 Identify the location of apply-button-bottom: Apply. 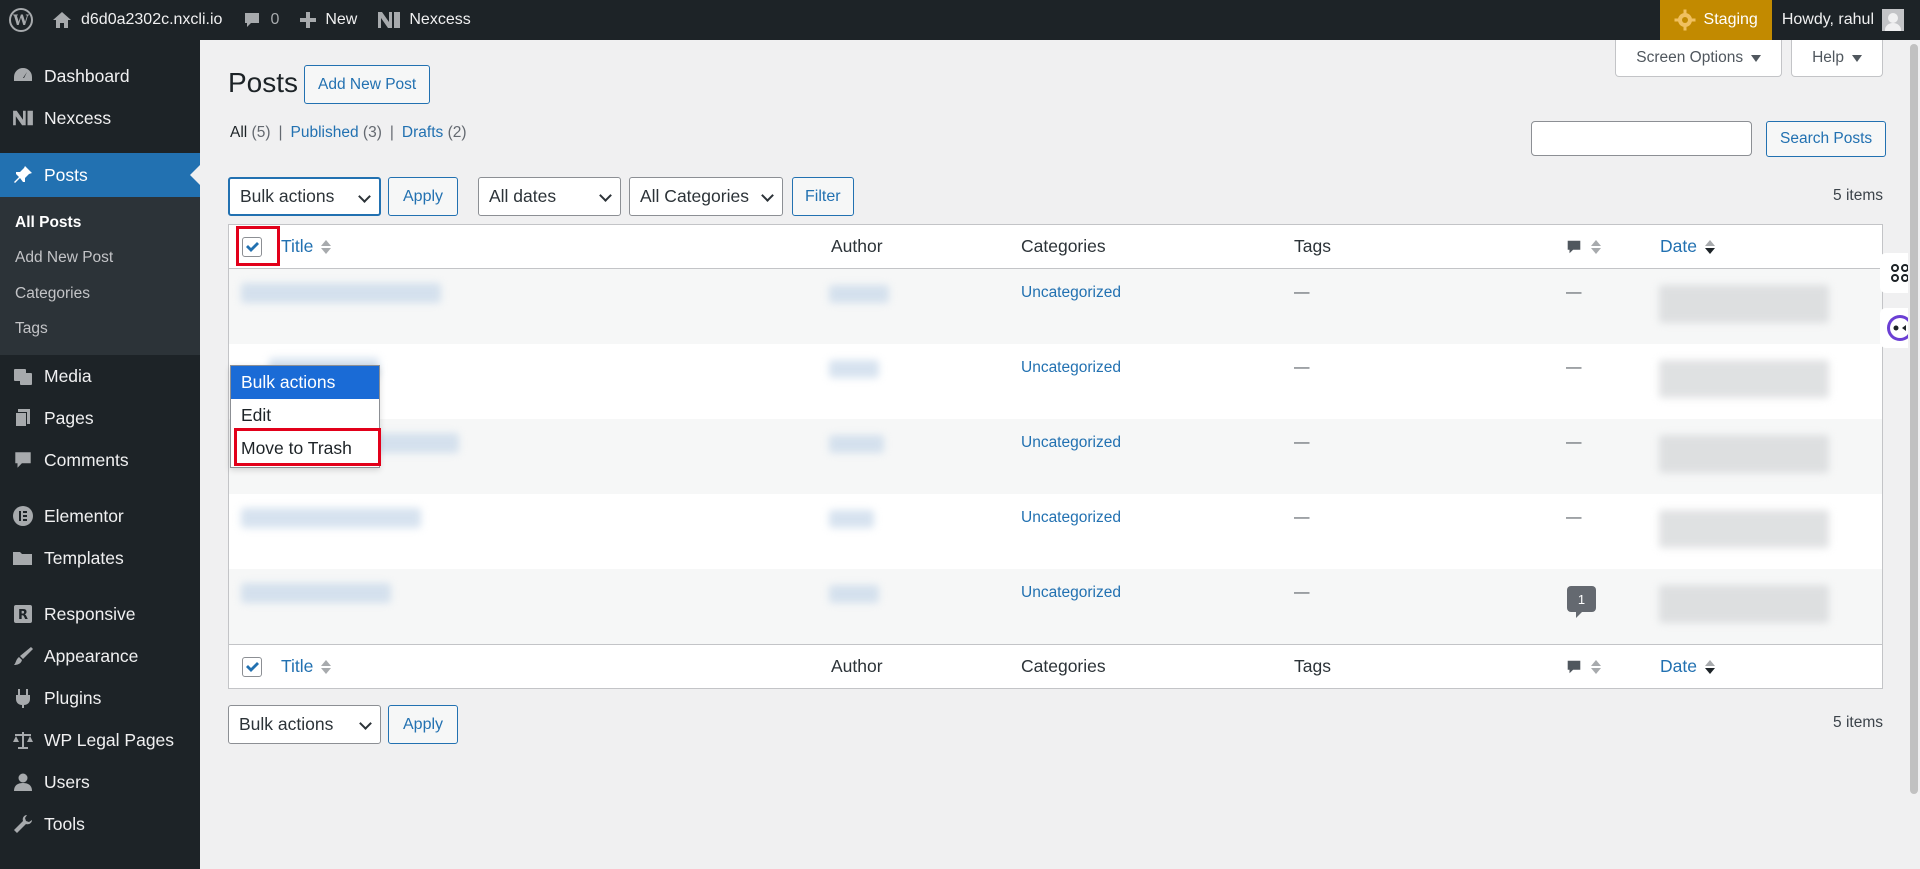
(423, 724).